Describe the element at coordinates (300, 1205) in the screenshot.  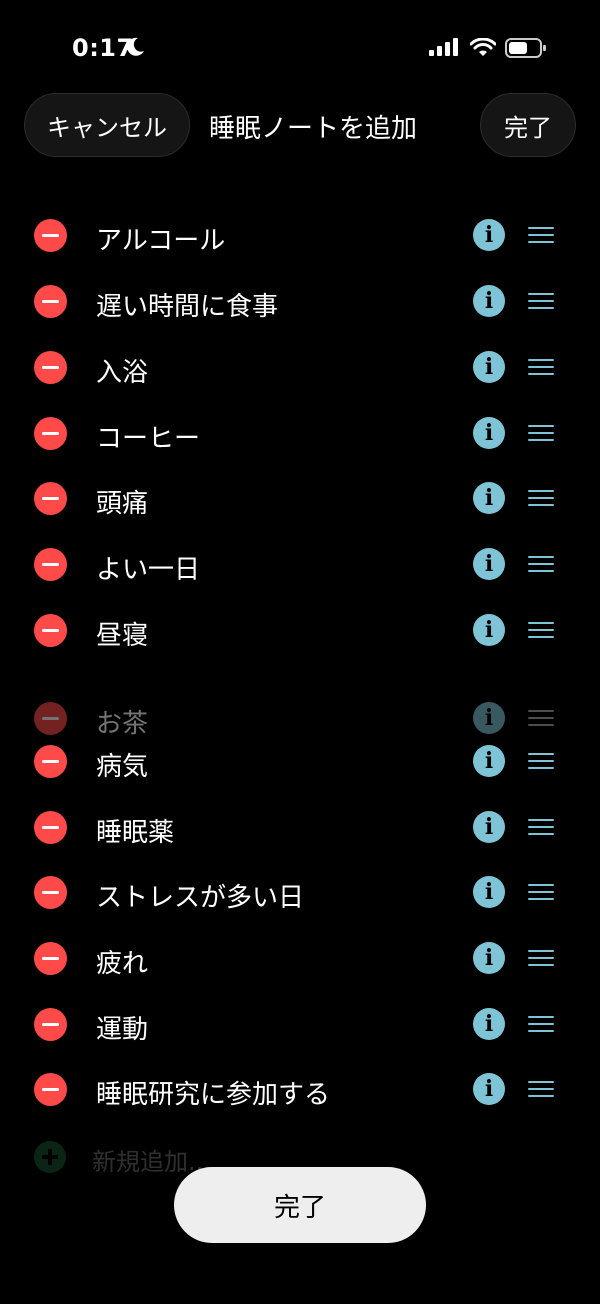
I see `done-button-bottom: 完了` at that location.